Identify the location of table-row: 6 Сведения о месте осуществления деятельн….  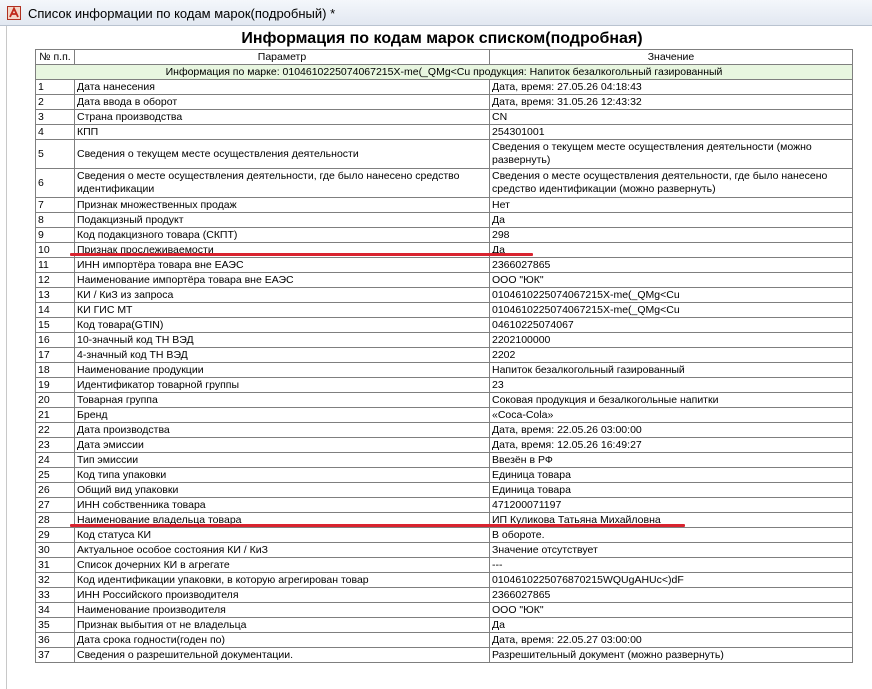
(444, 183).